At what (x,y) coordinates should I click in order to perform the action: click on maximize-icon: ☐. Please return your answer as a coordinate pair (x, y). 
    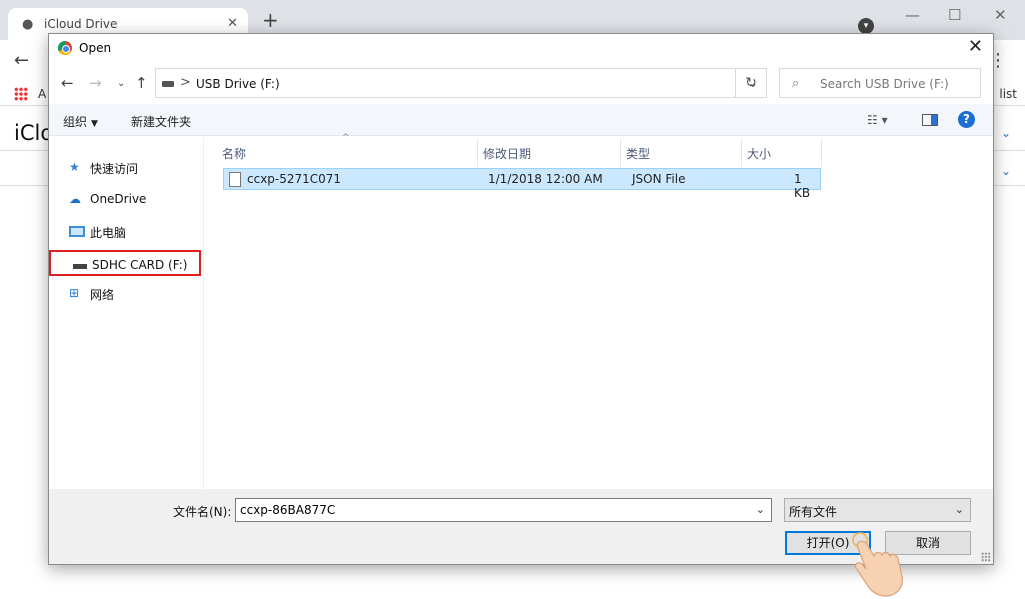
    Looking at the image, I should click on (954, 15).